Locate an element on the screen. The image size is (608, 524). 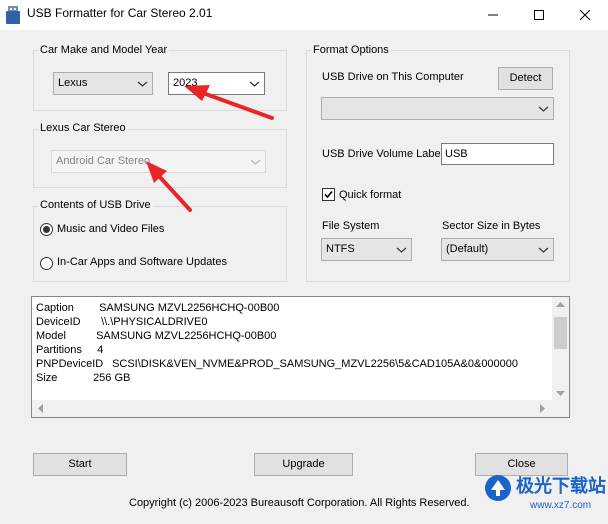
apps-updates-label: In-Car Apps and Software Updates is located at coordinates (142, 262).